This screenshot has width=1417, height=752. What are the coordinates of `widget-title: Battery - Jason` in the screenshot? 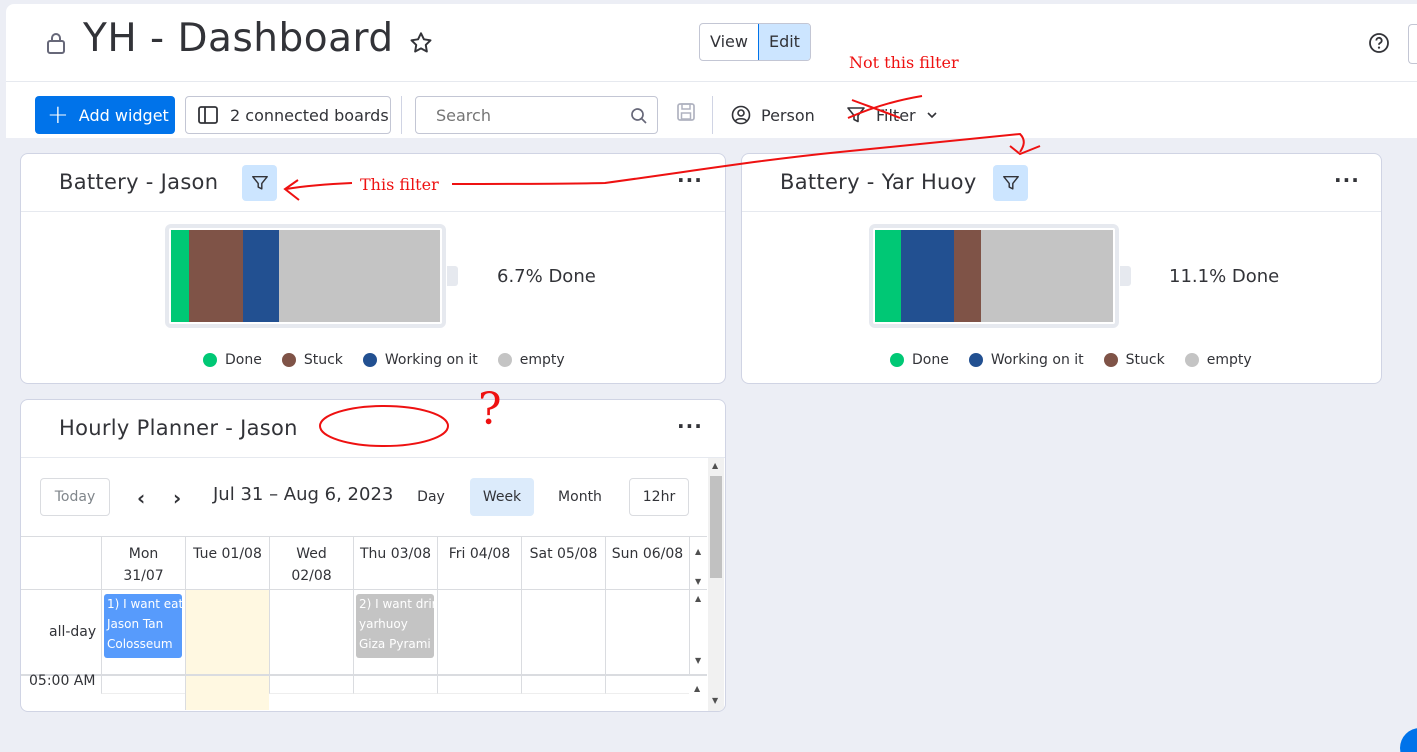 It's located at (138, 182).